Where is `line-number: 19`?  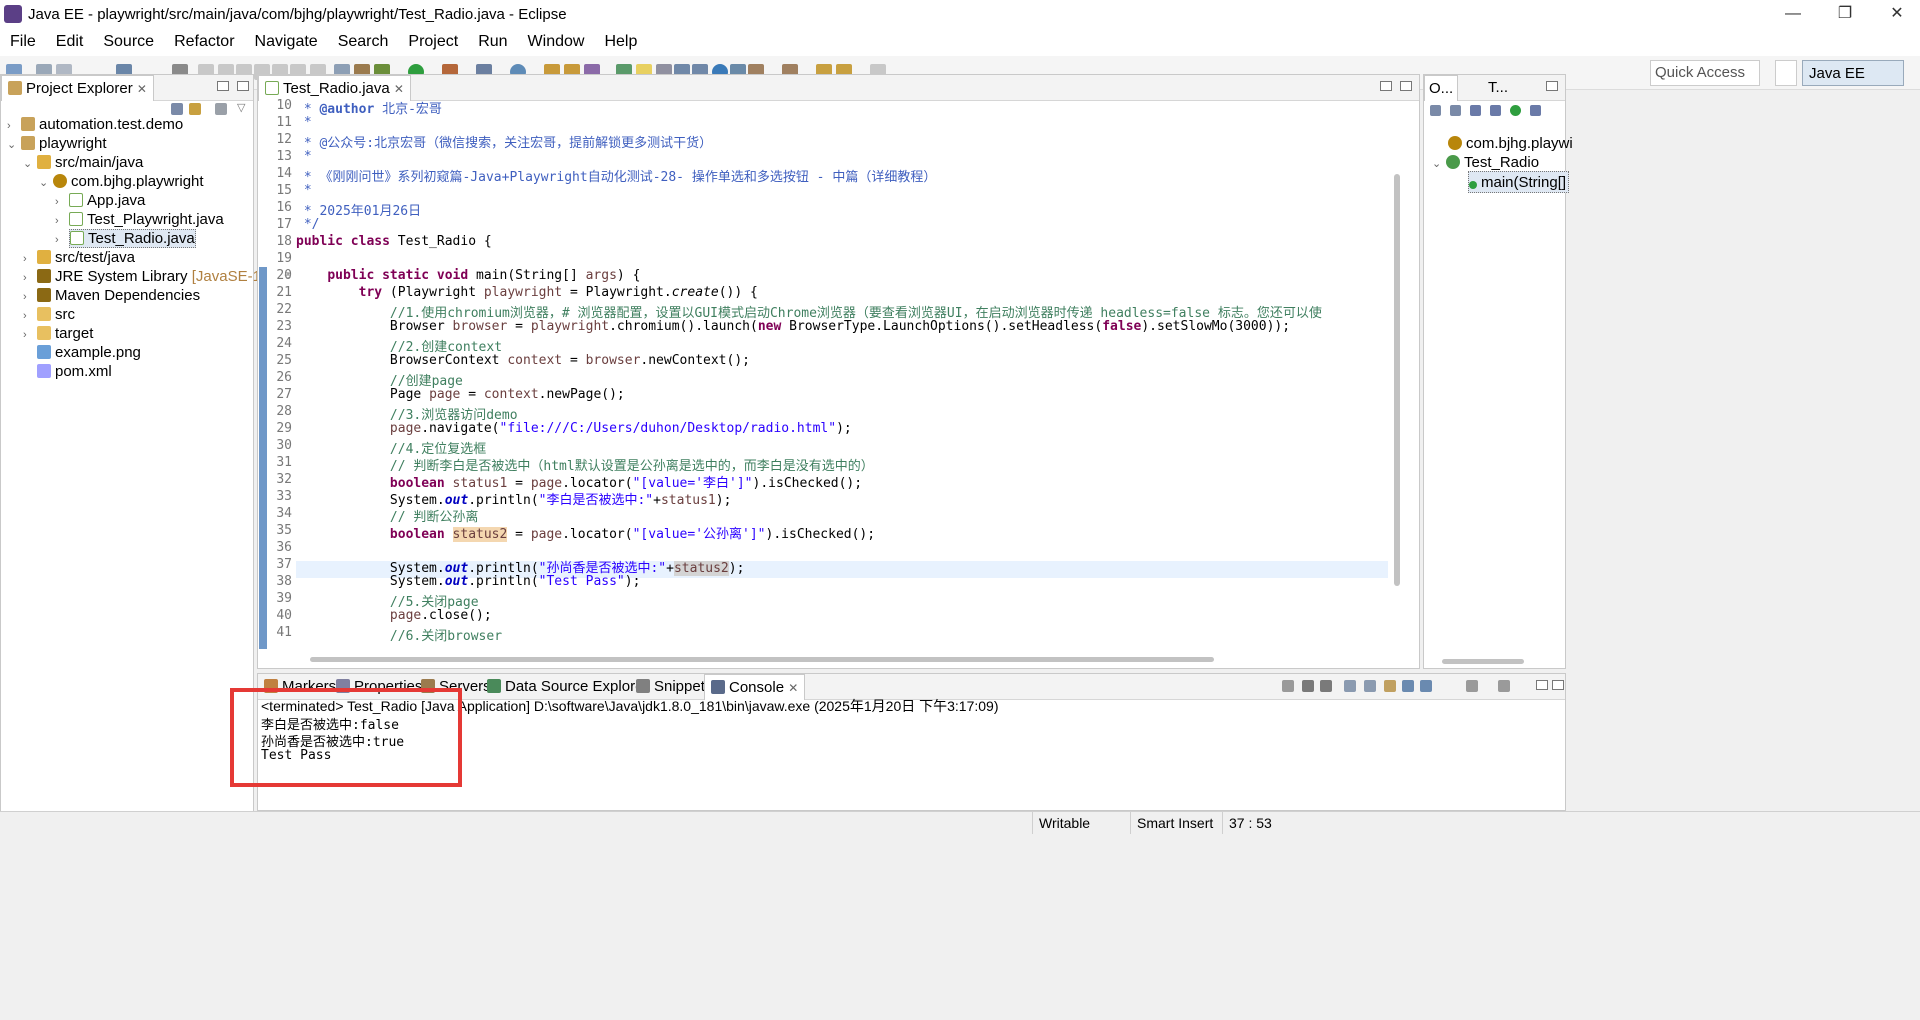 line-number: 19 is located at coordinates (284, 258).